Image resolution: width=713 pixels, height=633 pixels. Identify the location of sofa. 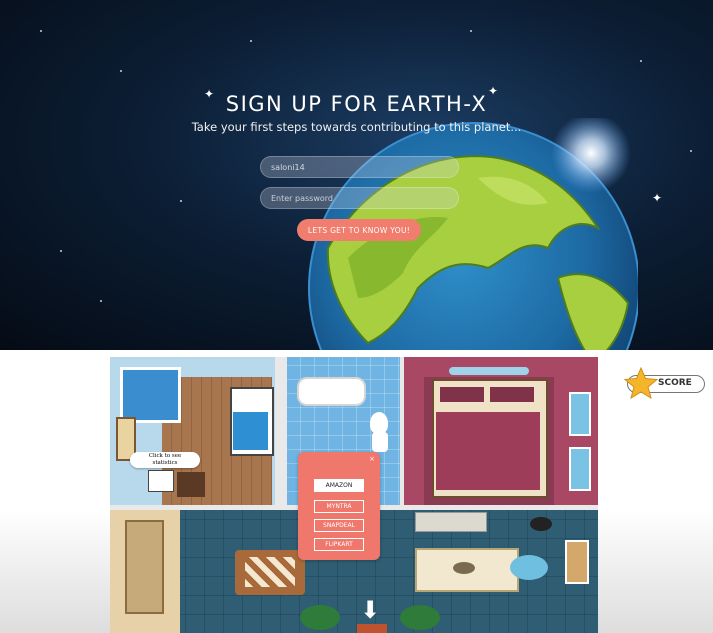
(451, 522).